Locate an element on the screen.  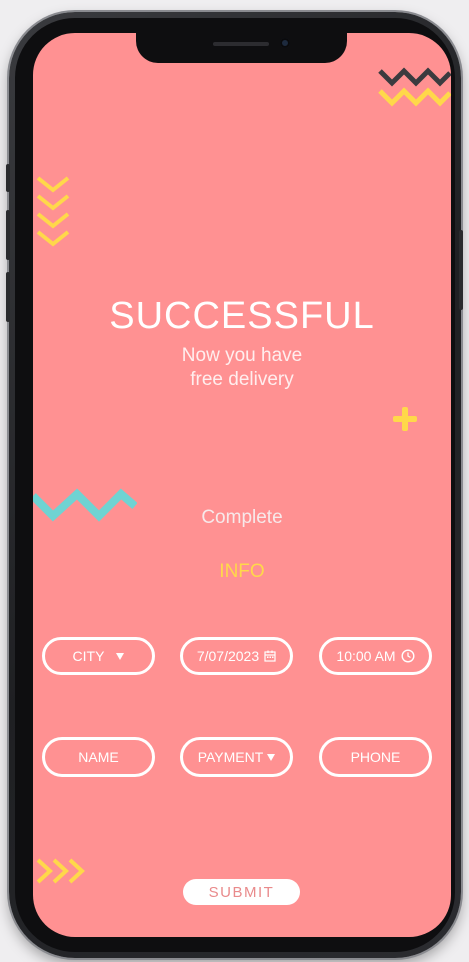
front-camera is located at coordinates (285, 43).